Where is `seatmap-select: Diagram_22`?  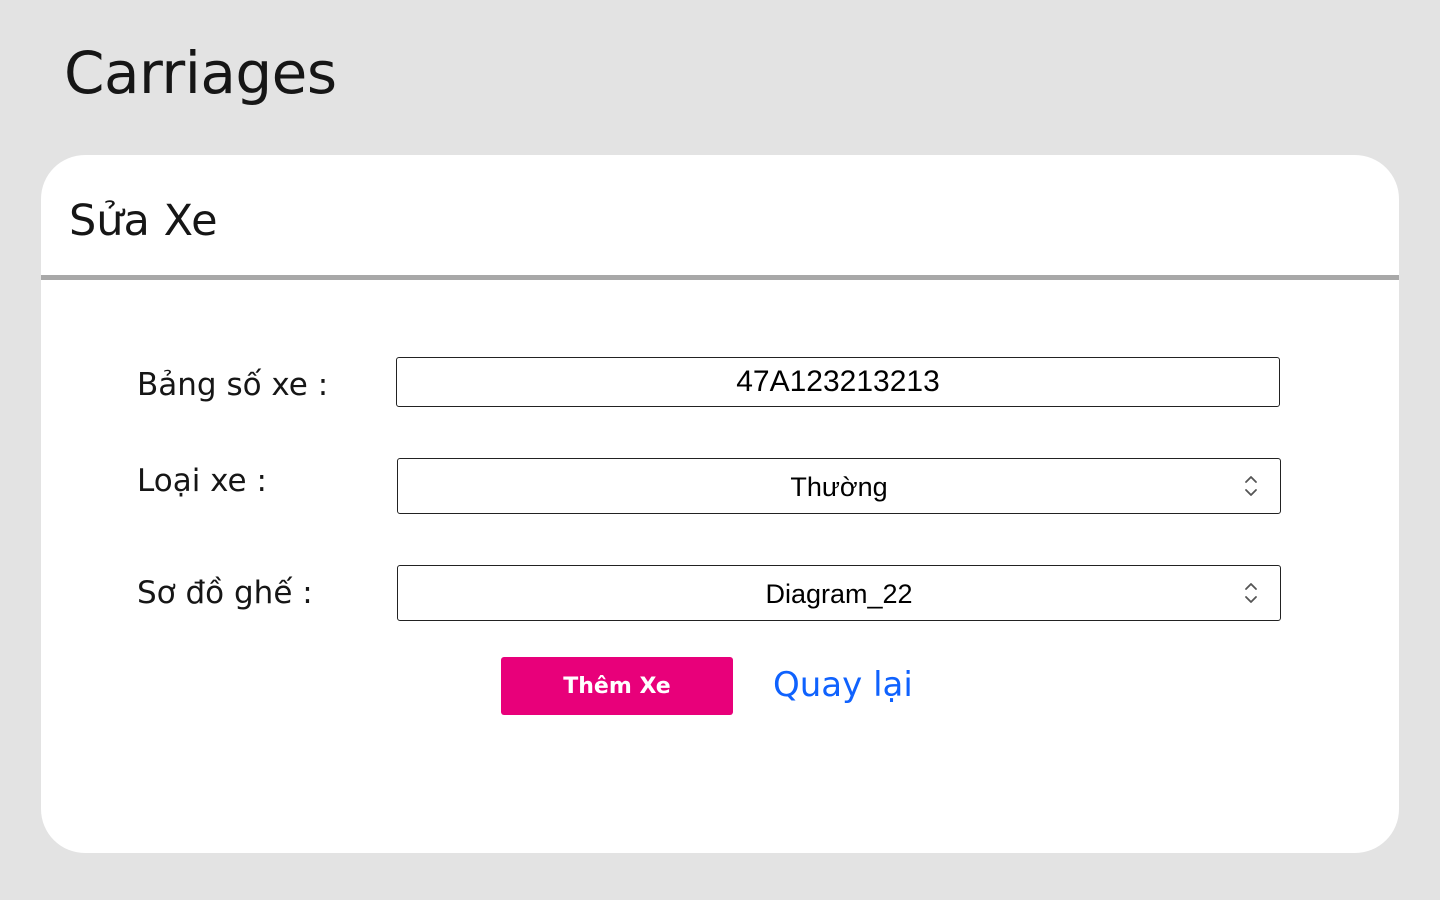 seatmap-select: Diagram_22 is located at coordinates (839, 593).